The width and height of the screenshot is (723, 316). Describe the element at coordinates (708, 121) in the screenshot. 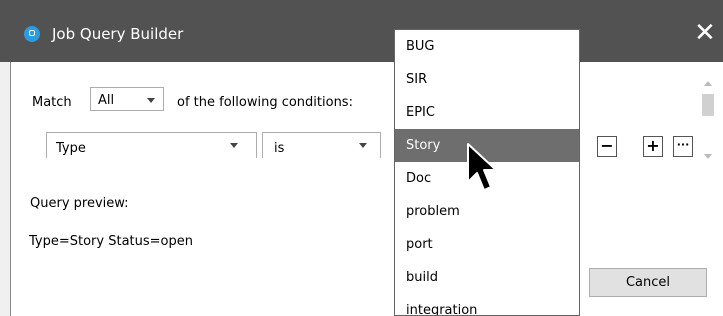

I see `conditions-scrollbar` at that location.